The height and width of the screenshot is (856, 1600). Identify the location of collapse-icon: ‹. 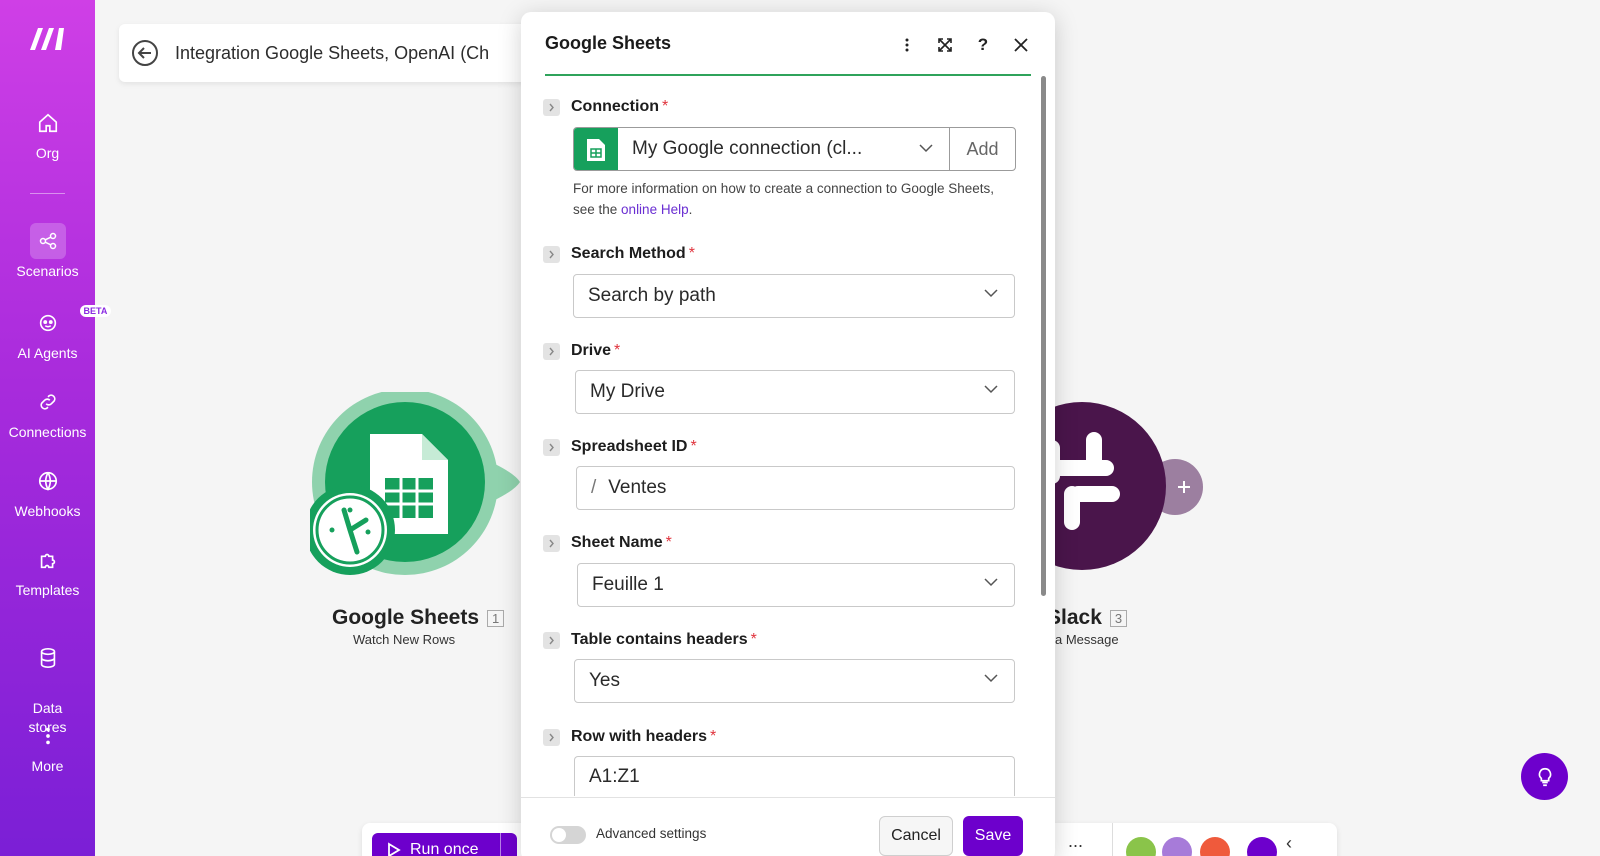
(1289, 843).